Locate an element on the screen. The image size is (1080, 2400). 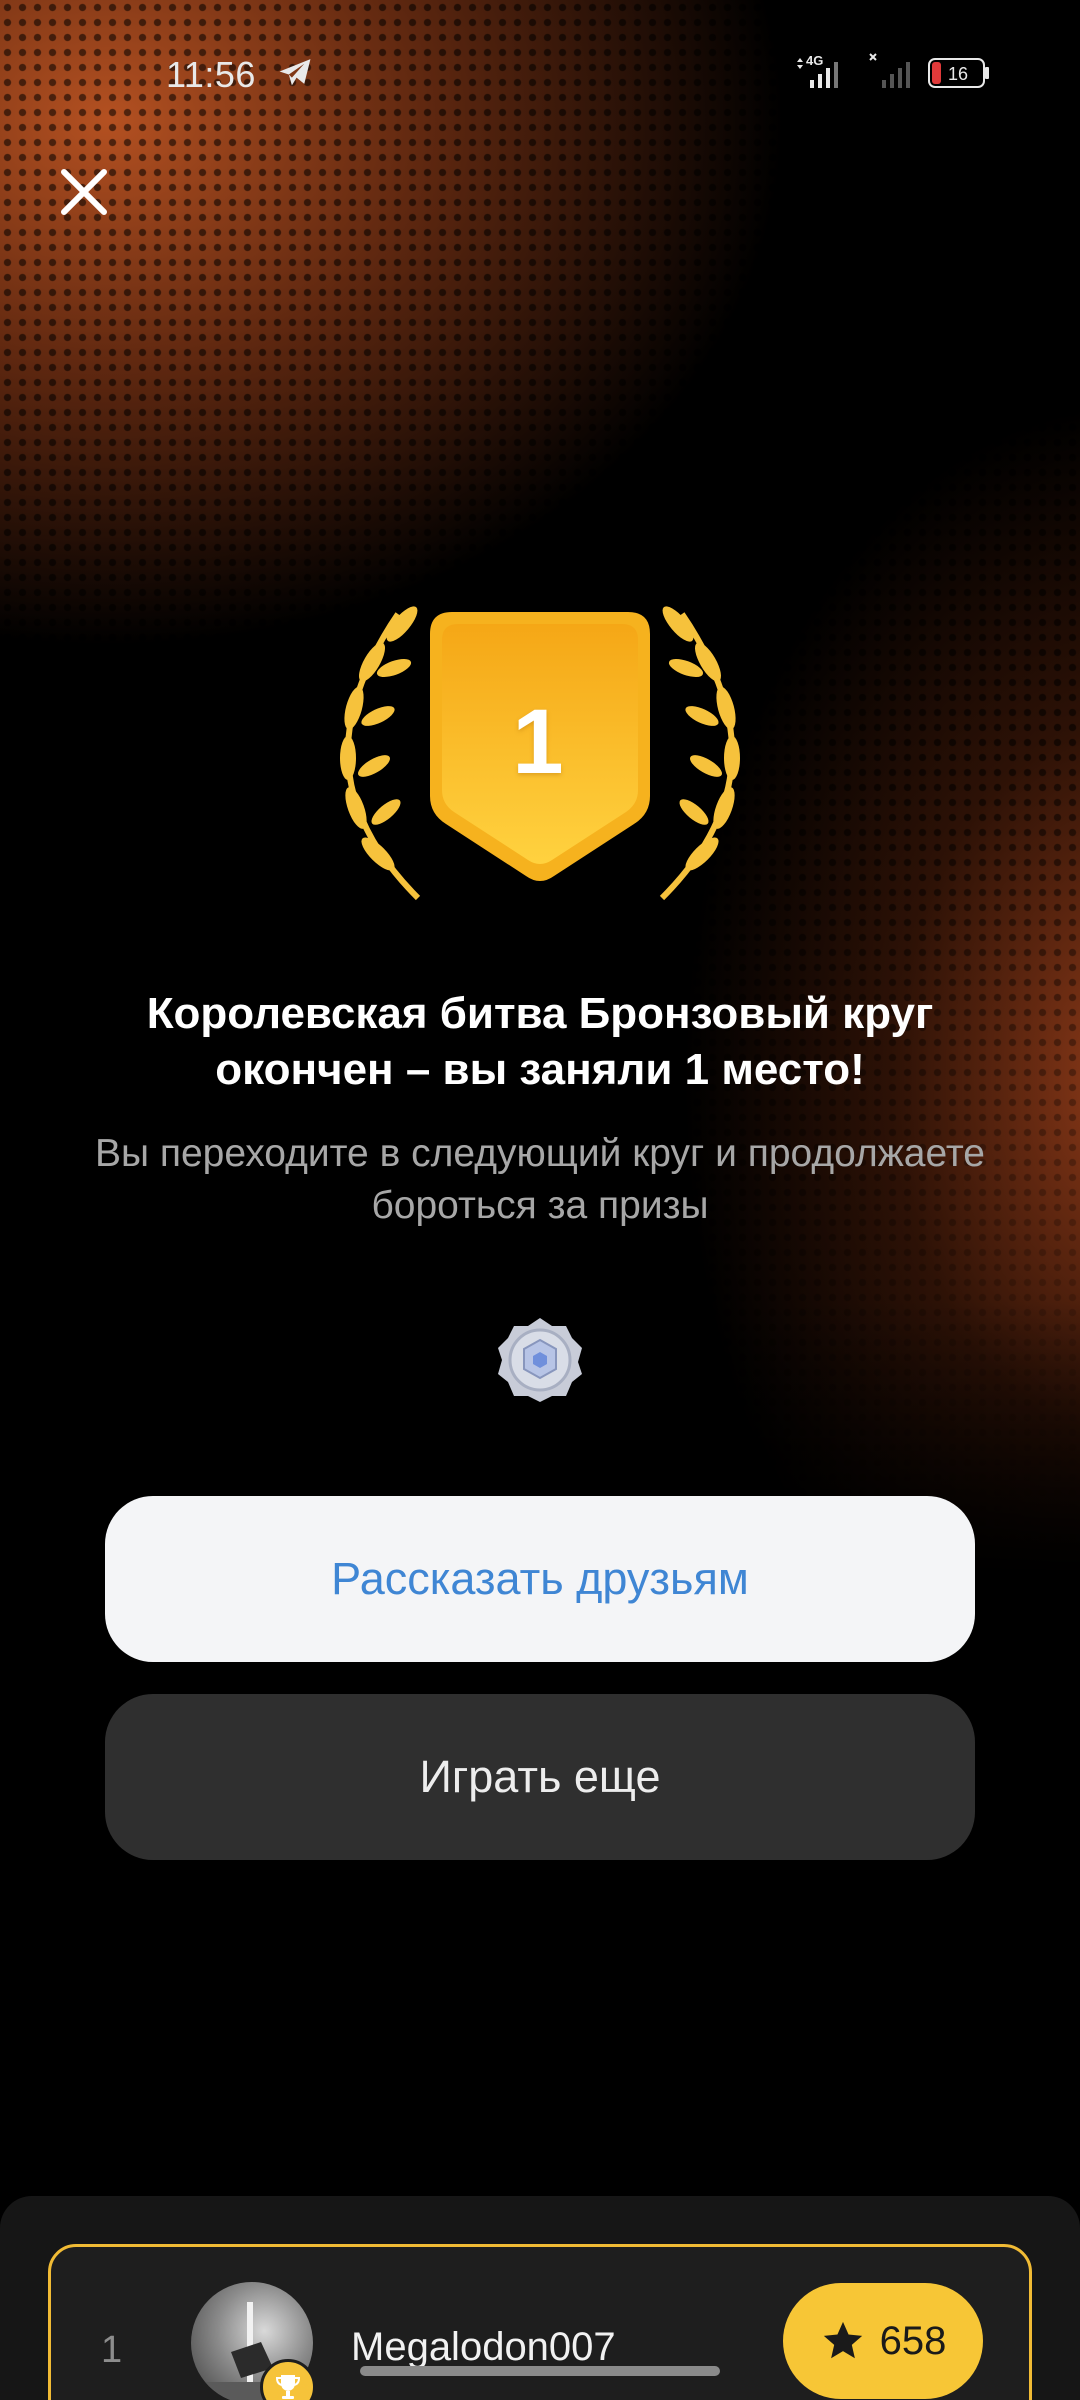
laurel-left-icon is located at coordinates (380, 753).